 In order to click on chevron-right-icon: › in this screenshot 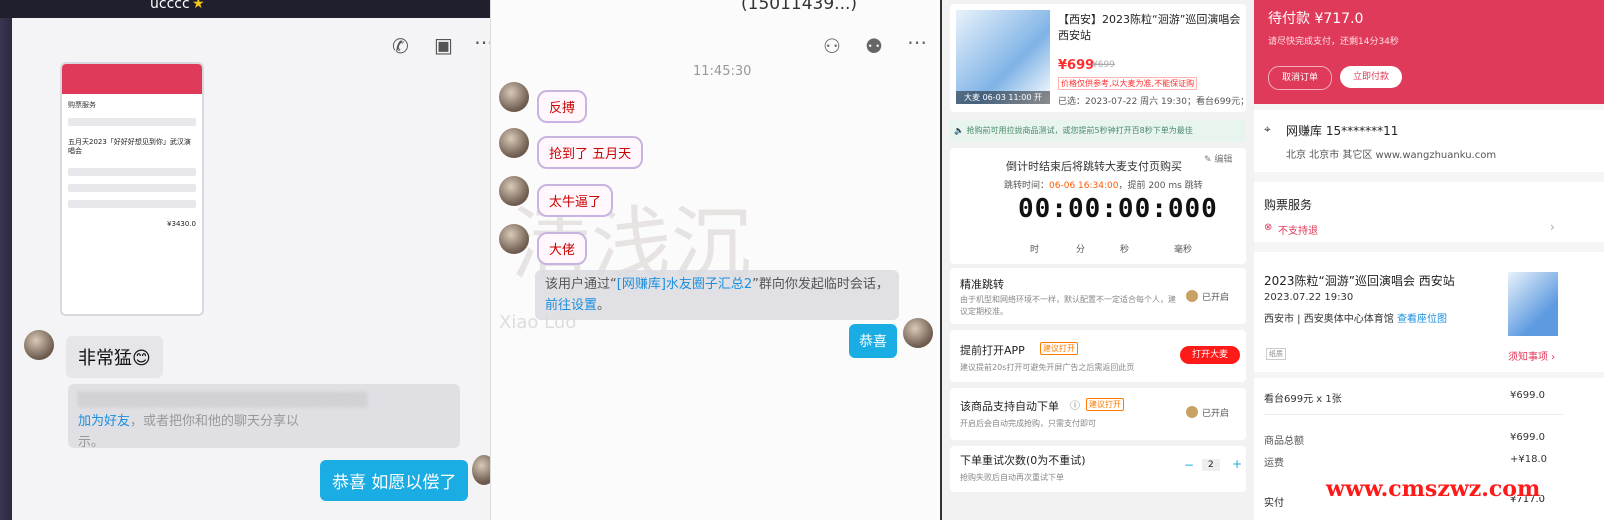, I will do `click(1552, 227)`.